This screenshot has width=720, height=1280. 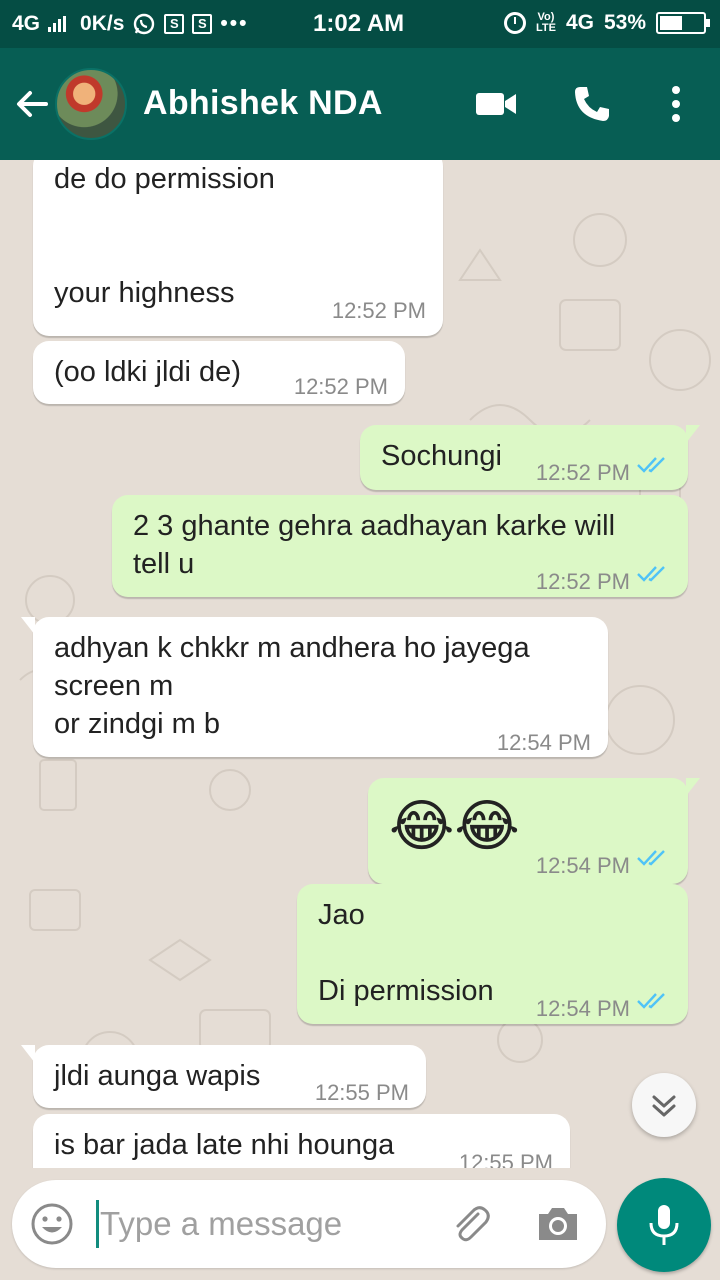 What do you see at coordinates (496, 104) in the screenshot?
I see `video-call-icon` at bounding box center [496, 104].